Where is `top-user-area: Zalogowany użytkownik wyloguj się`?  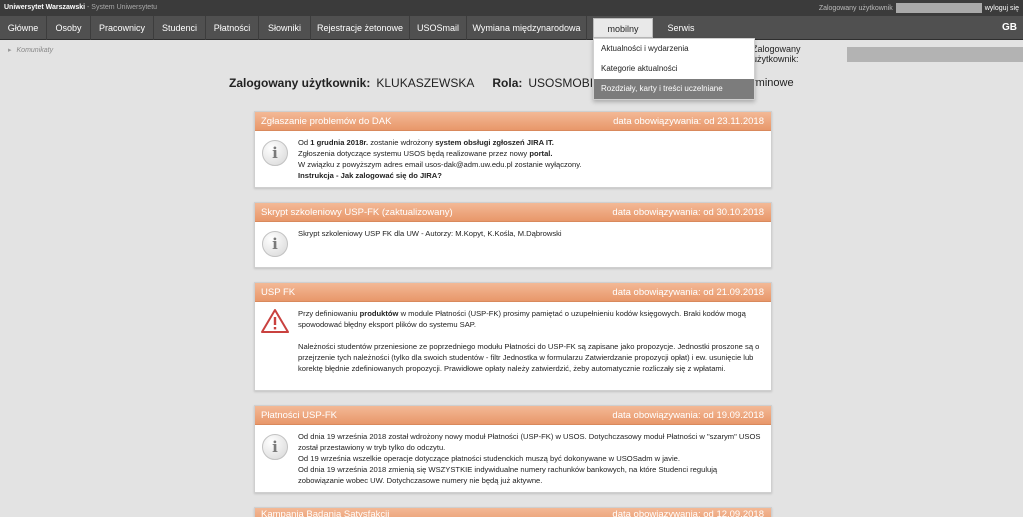
top-user-area: Zalogowany użytkownik wyloguj się is located at coordinates (919, 8).